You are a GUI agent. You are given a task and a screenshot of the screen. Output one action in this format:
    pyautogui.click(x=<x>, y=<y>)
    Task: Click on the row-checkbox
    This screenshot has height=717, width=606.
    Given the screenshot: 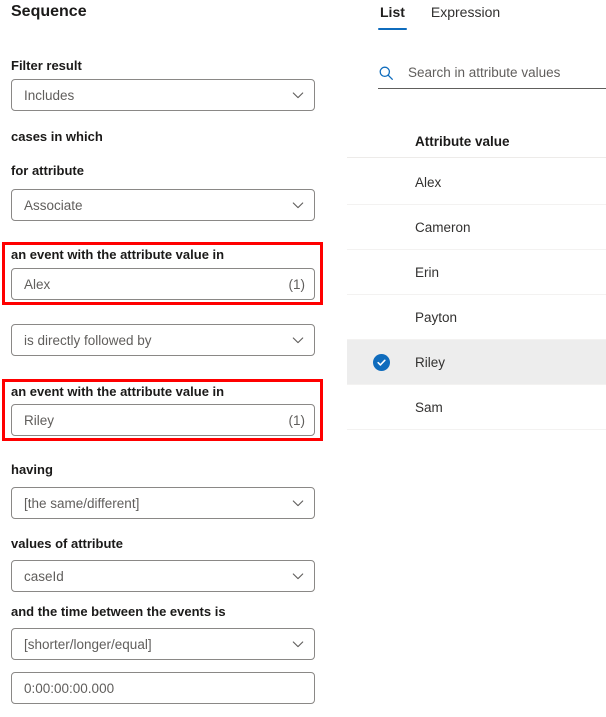 What is the action you would take?
    pyautogui.click(x=381, y=362)
    